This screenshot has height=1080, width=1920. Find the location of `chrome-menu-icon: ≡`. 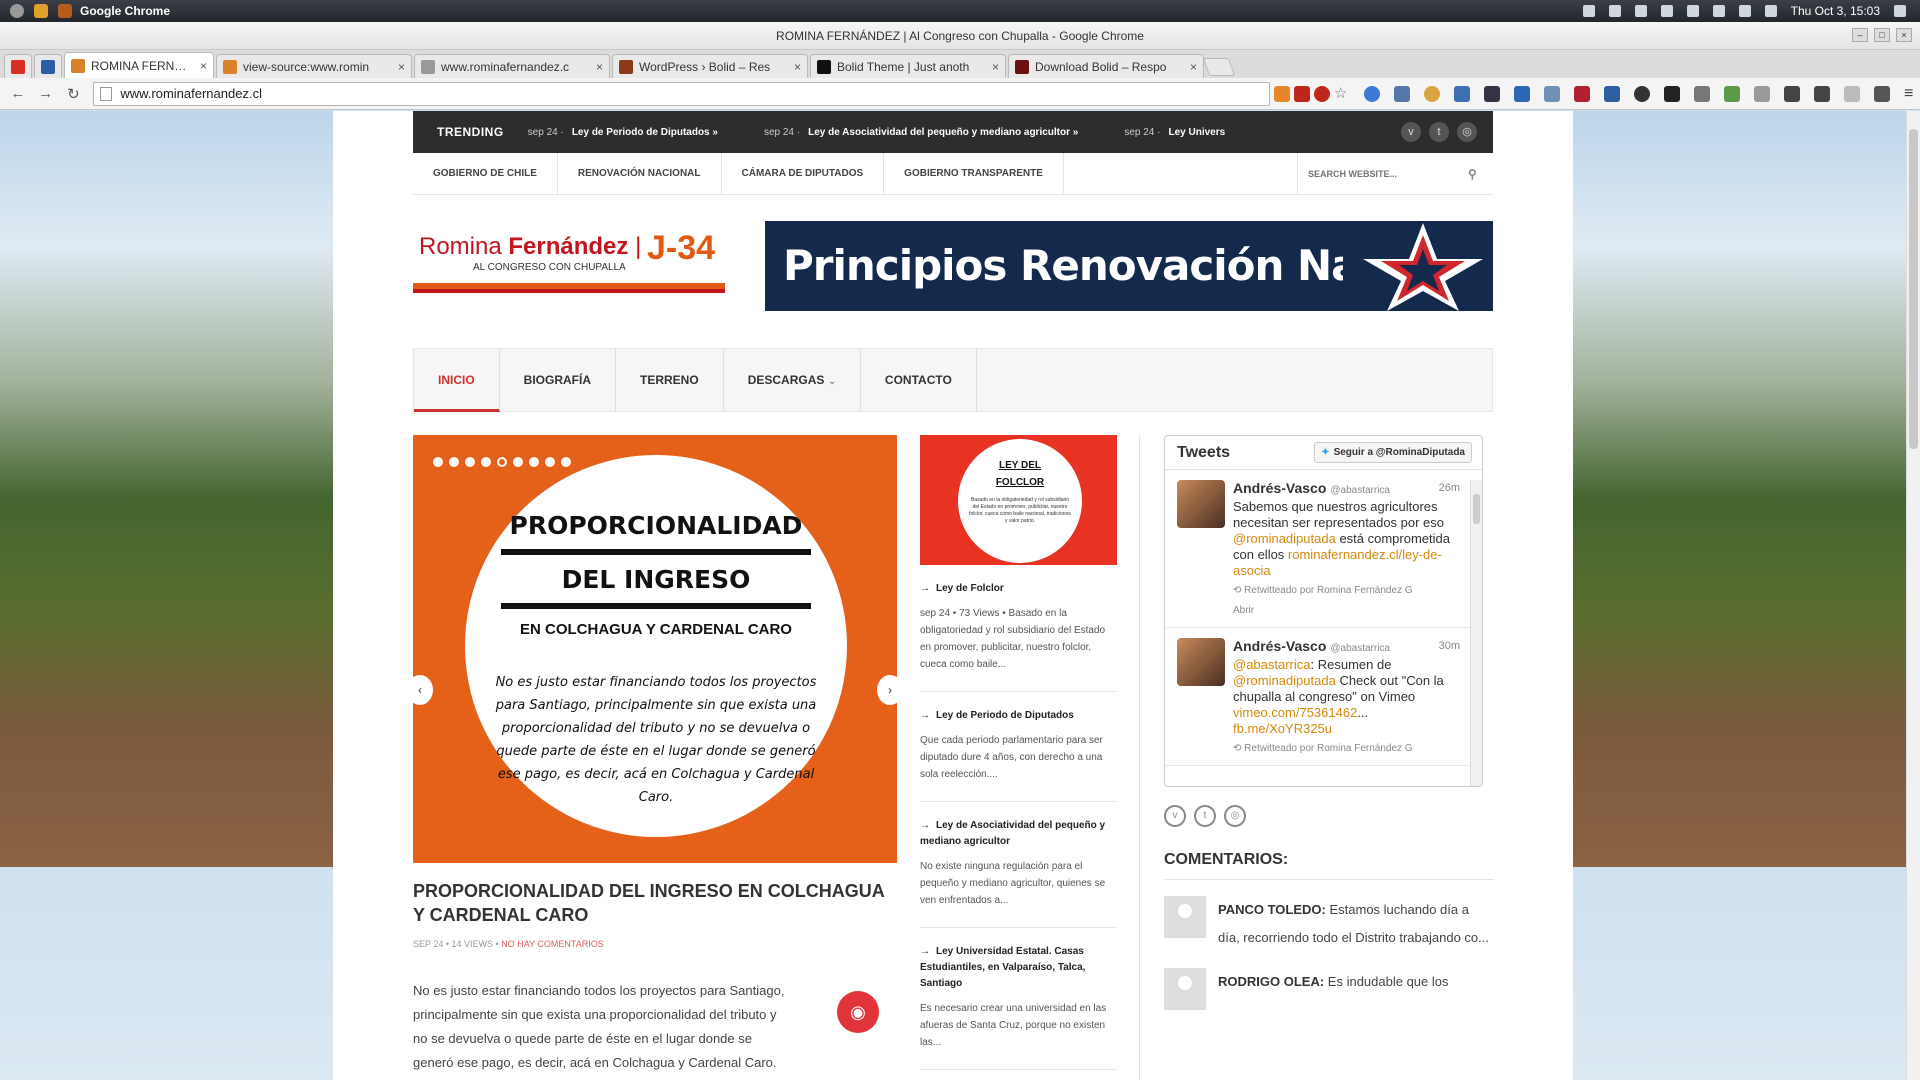

chrome-menu-icon: ≡ is located at coordinates (1912, 93).